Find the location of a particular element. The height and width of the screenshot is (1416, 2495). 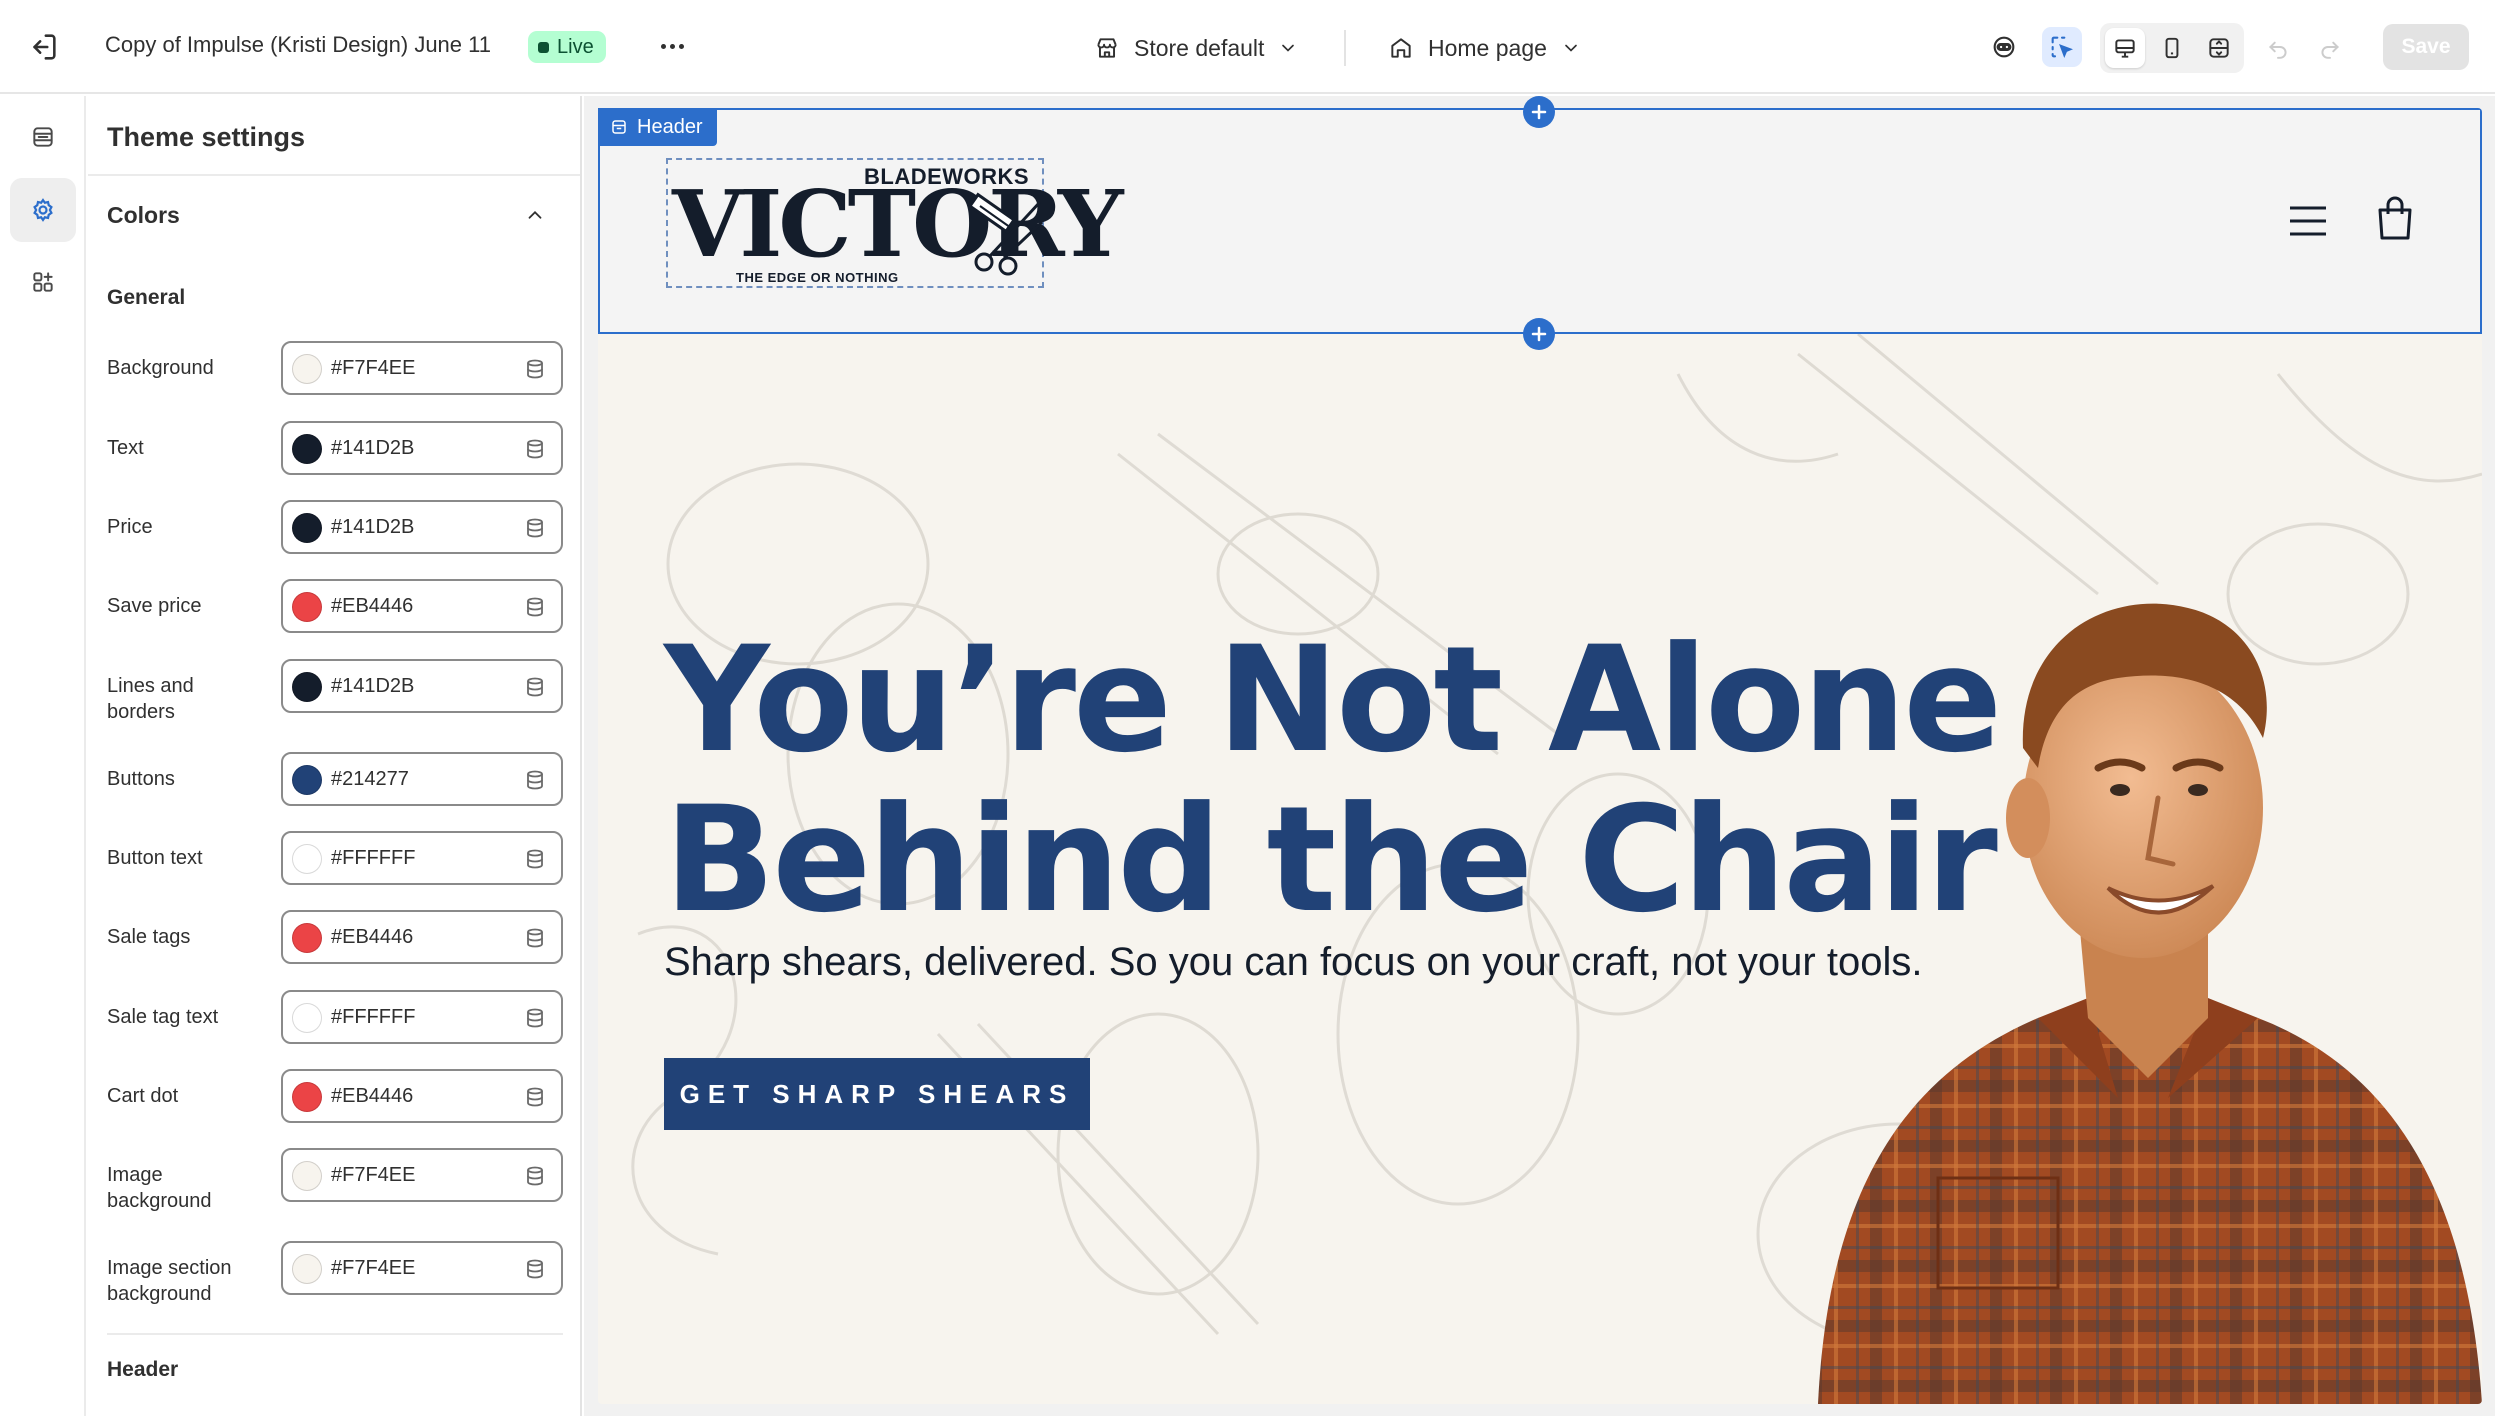

add-section-below-button is located at coordinates (1539, 334).